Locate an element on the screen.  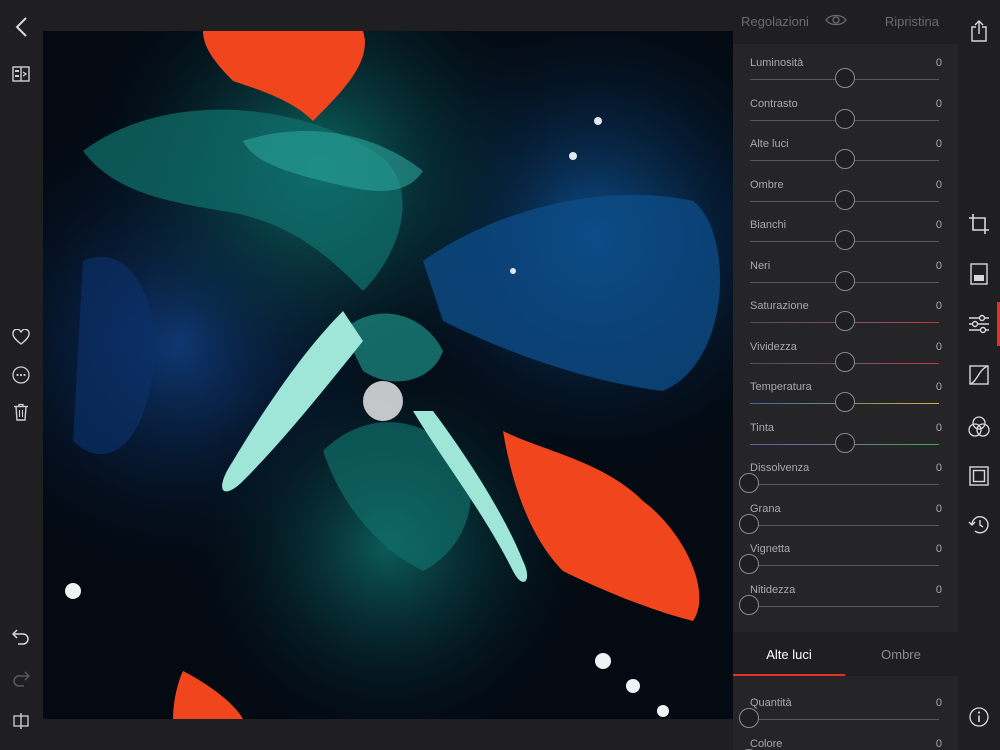
tab-shadows: Ombre is located at coordinates (901, 654).